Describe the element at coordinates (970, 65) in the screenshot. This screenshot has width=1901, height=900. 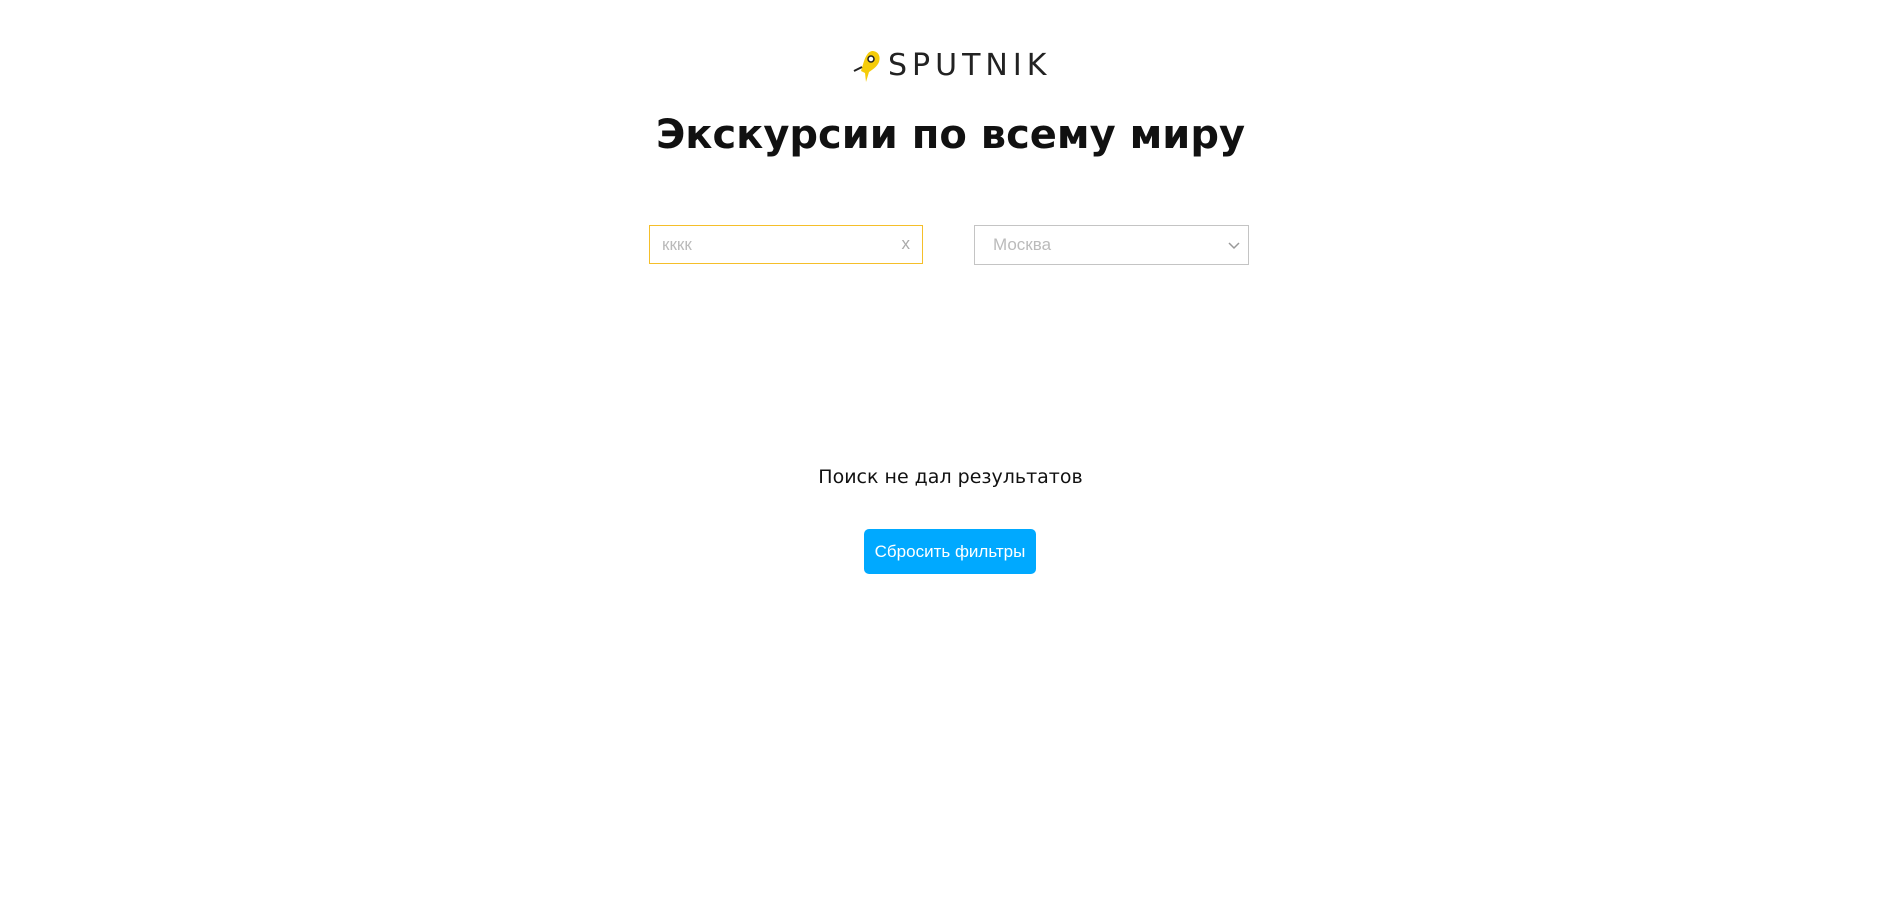
I see `logo-text: SPUTNIK` at that location.